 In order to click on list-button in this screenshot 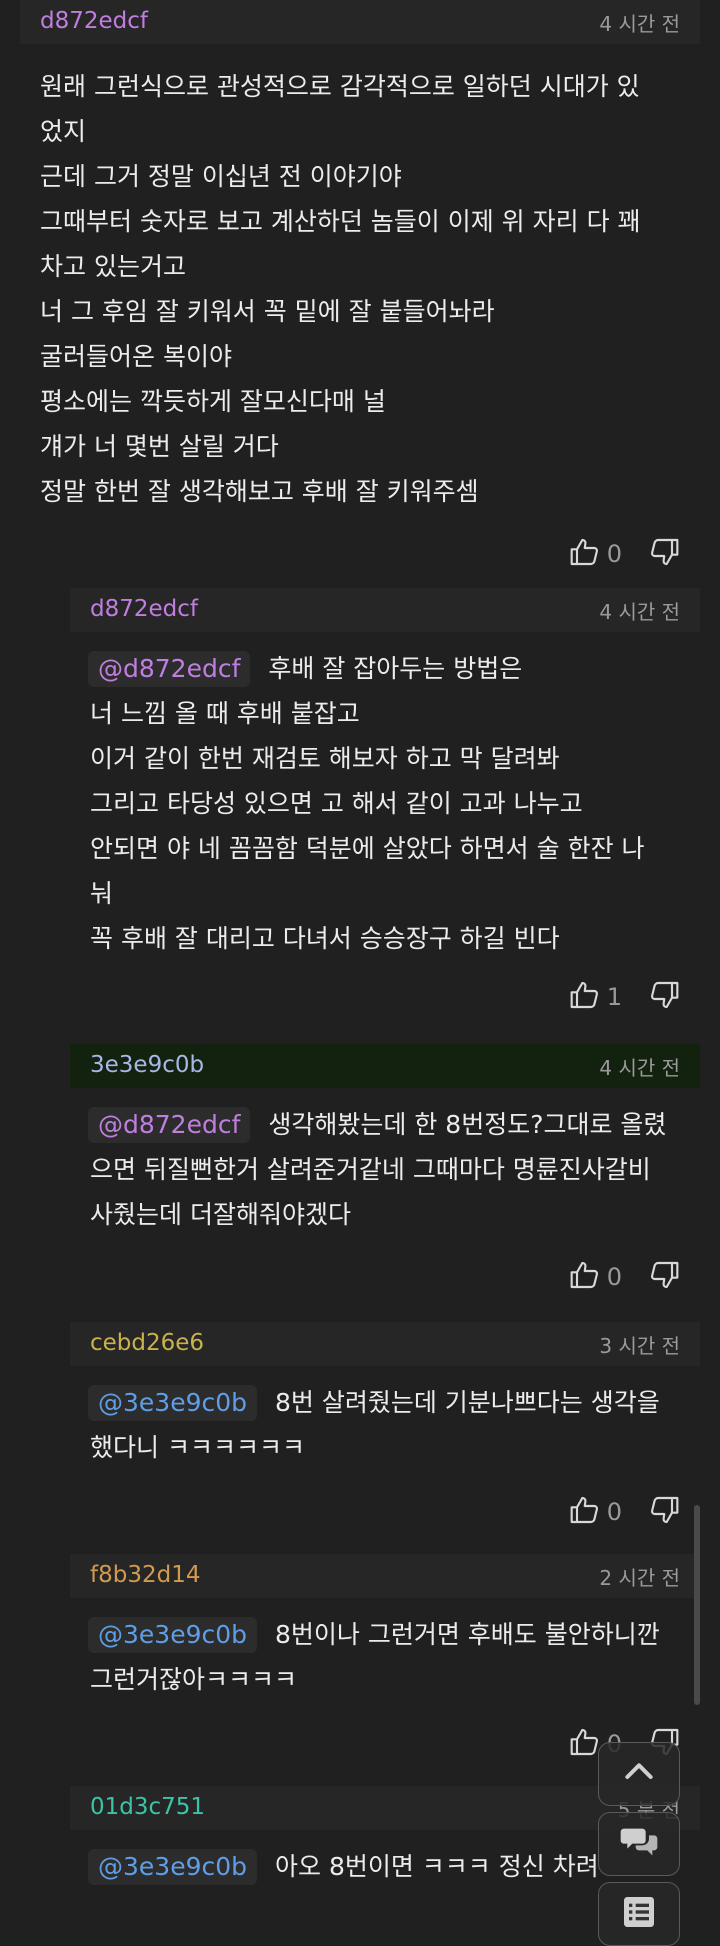, I will do `click(639, 1914)`.